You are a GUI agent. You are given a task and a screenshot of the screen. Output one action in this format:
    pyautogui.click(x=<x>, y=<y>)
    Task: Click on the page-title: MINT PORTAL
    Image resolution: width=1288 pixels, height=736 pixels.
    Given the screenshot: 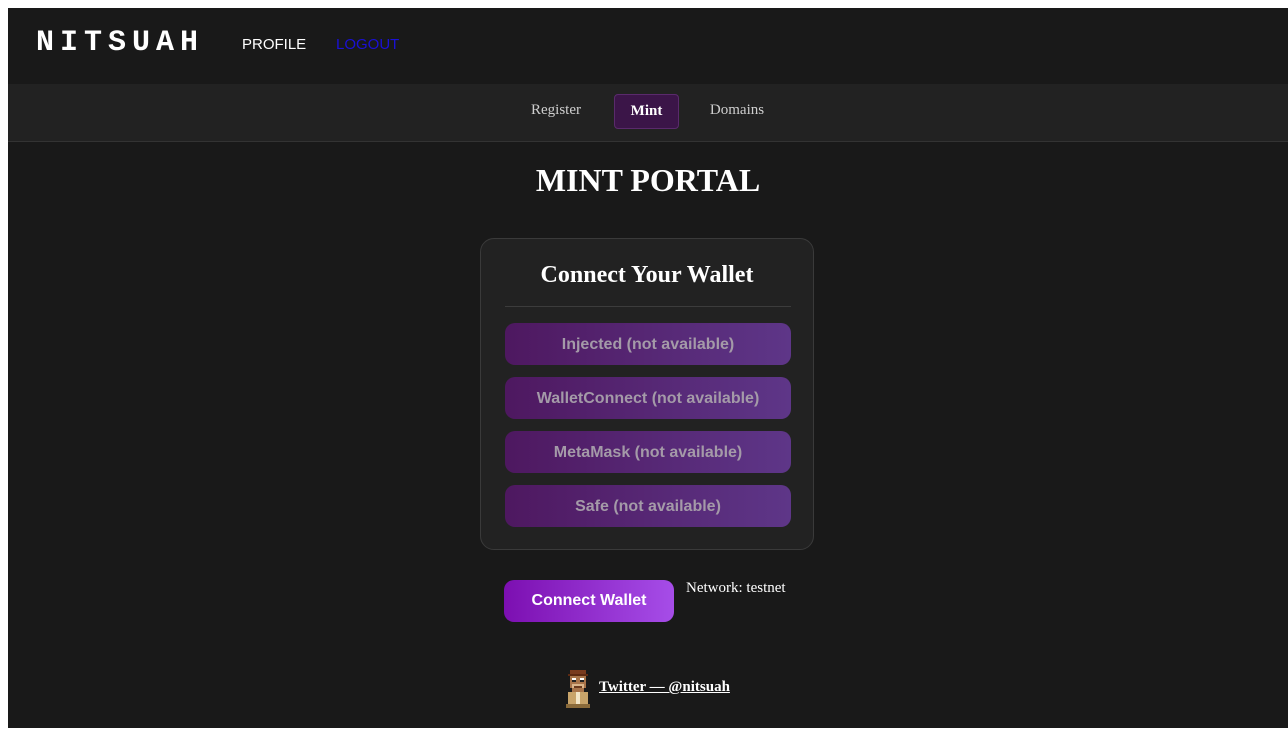 What is the action you would take?
    pyautogui.click(x=648, y=180)
    